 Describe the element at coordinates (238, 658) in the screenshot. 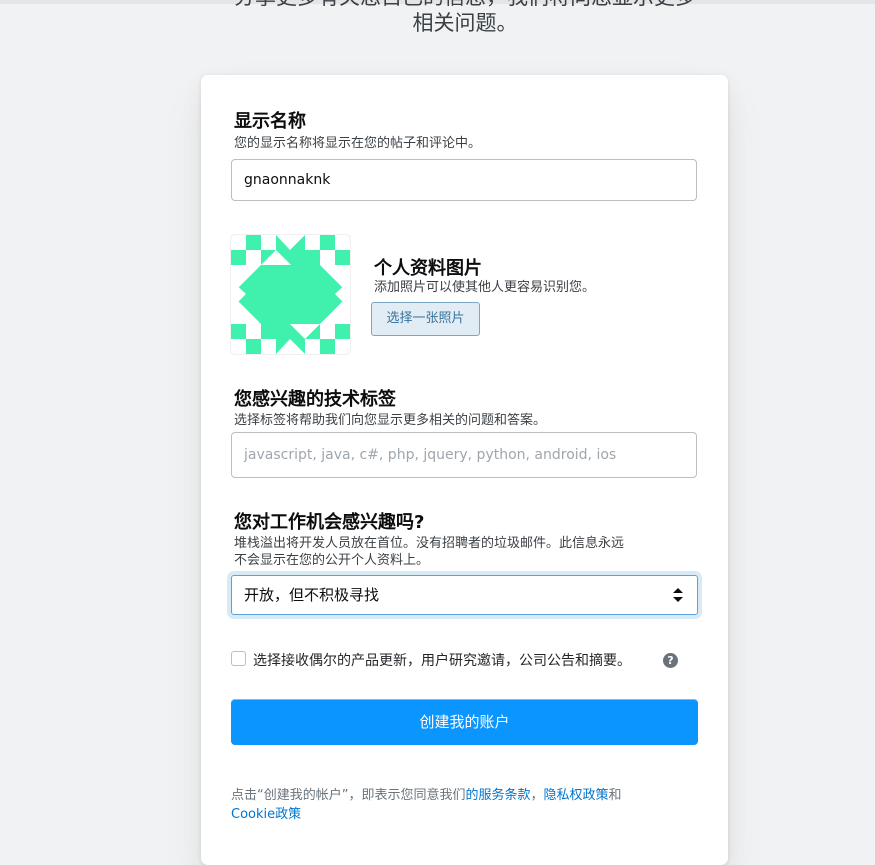

I see `opt-in-checkbox` at that location.